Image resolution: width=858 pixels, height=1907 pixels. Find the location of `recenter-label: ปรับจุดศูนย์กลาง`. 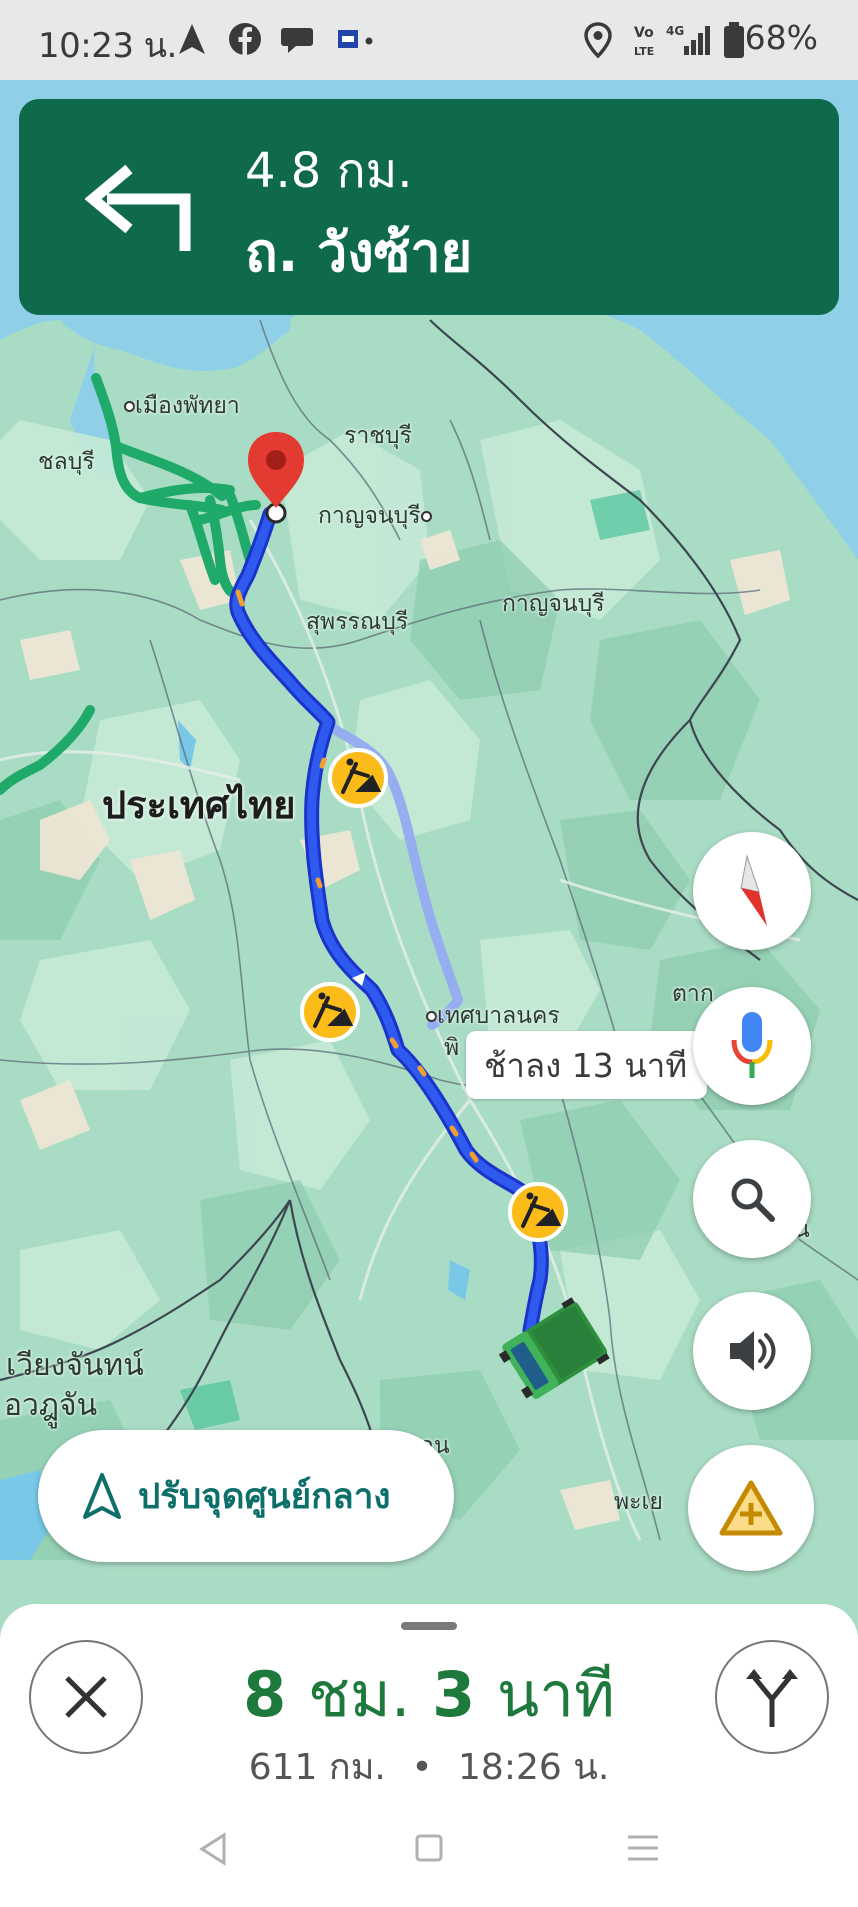

recenter-label: ปรับจุดศูนย์กลาง is located at coordinates (264, 1496).